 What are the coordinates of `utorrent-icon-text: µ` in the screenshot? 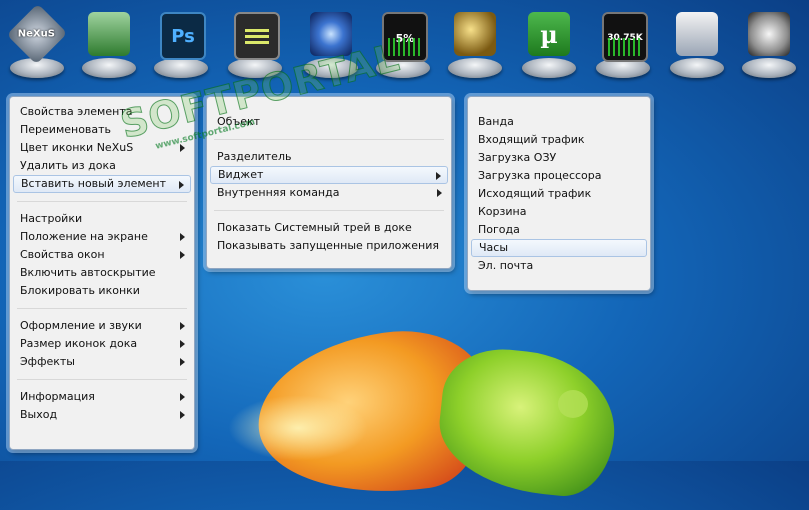 It's located at (549, 34).